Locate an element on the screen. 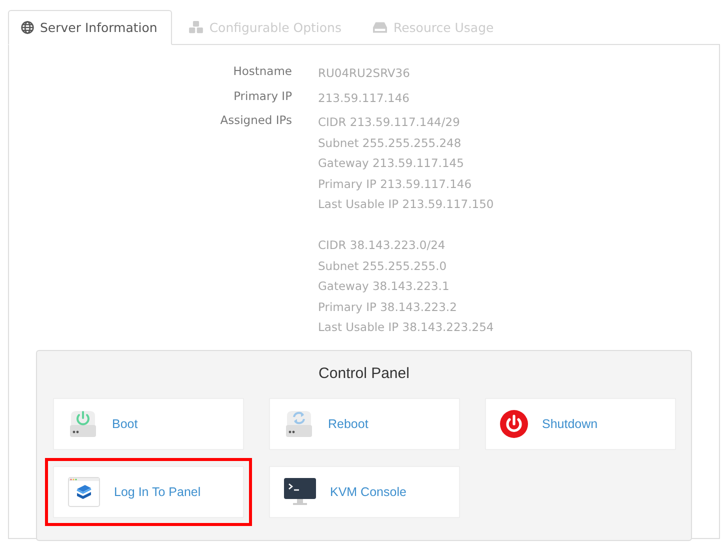 The height and width of the screenshot is (550, 723). monitor-terminal-icon is located at coordinates (300, 492).